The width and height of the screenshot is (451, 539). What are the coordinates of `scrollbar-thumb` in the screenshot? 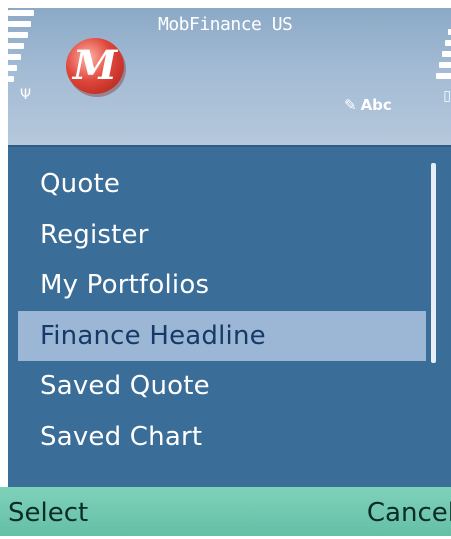 It's located at (433, 263).